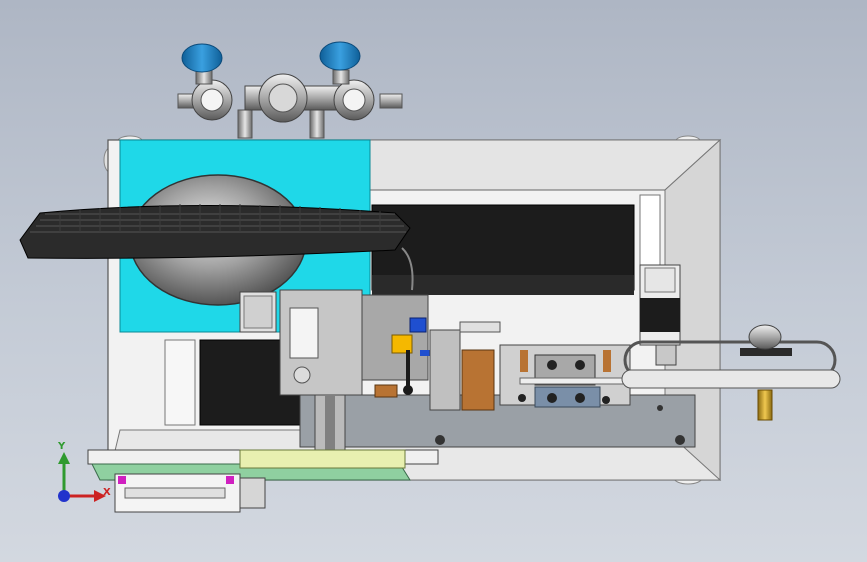 The image size is (867, 562). What do you see at coordinates (62, 446) in the screenshot?
I see `y-axis-label: Y` at bounding box center [62, 446].